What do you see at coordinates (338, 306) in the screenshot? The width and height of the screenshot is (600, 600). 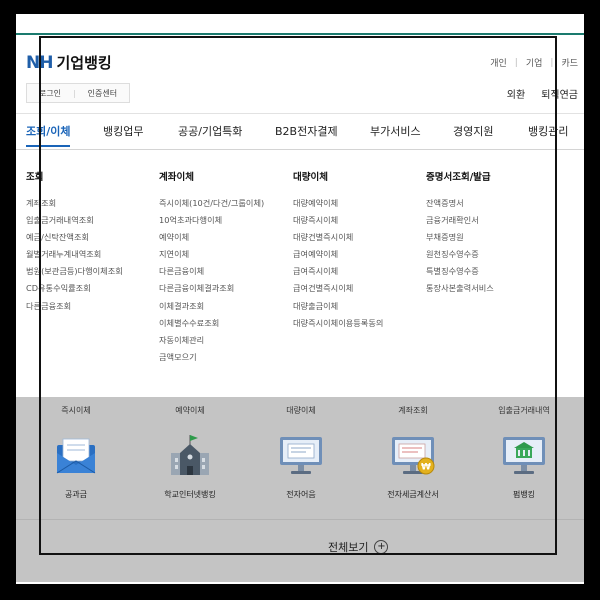 I see `menu-item: 대량출금이체` at bounding box center [338, 306].